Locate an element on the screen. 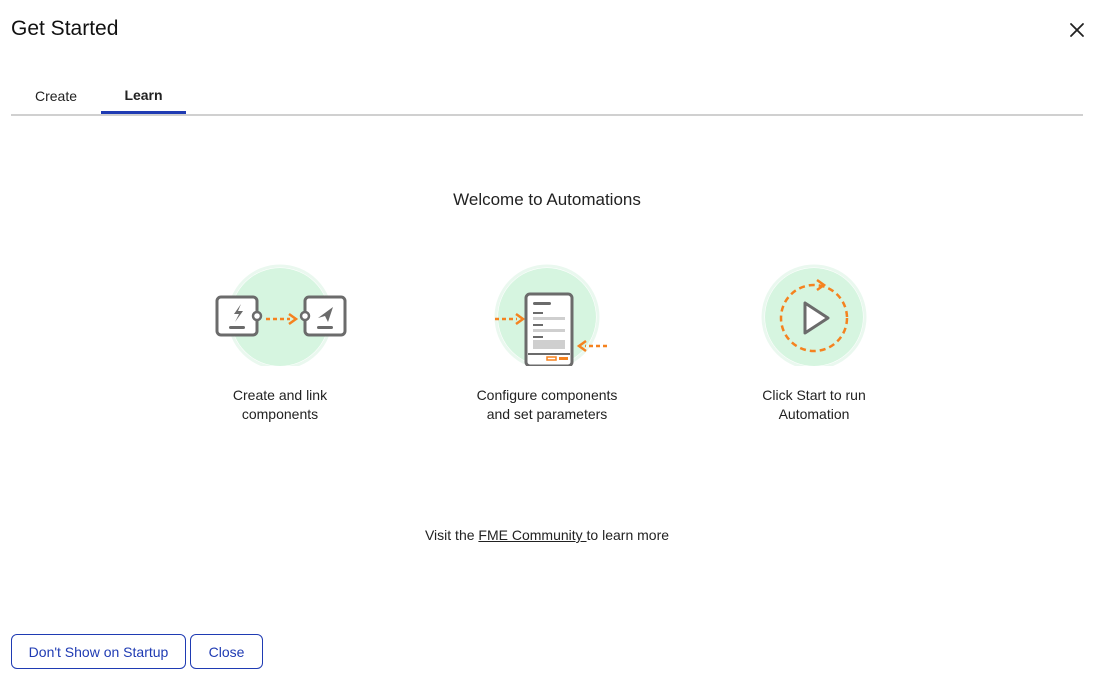 This screenshot has width=1094, height=680. step-configure: Configure components and set parameters is located at coordinates (547, 343).